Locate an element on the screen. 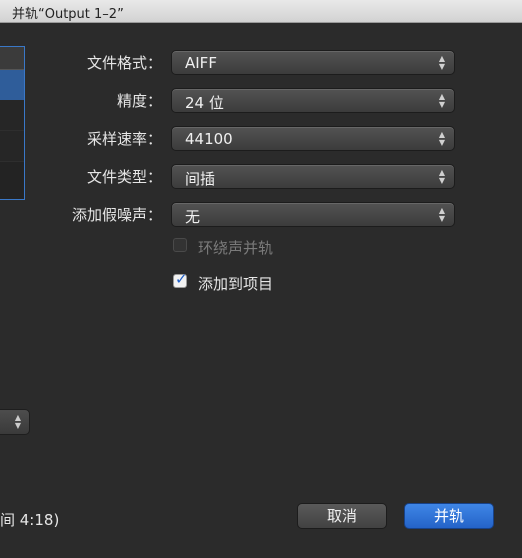  surround-bounce-label: 环绕声并轨 is located at coordinates (236, 248).